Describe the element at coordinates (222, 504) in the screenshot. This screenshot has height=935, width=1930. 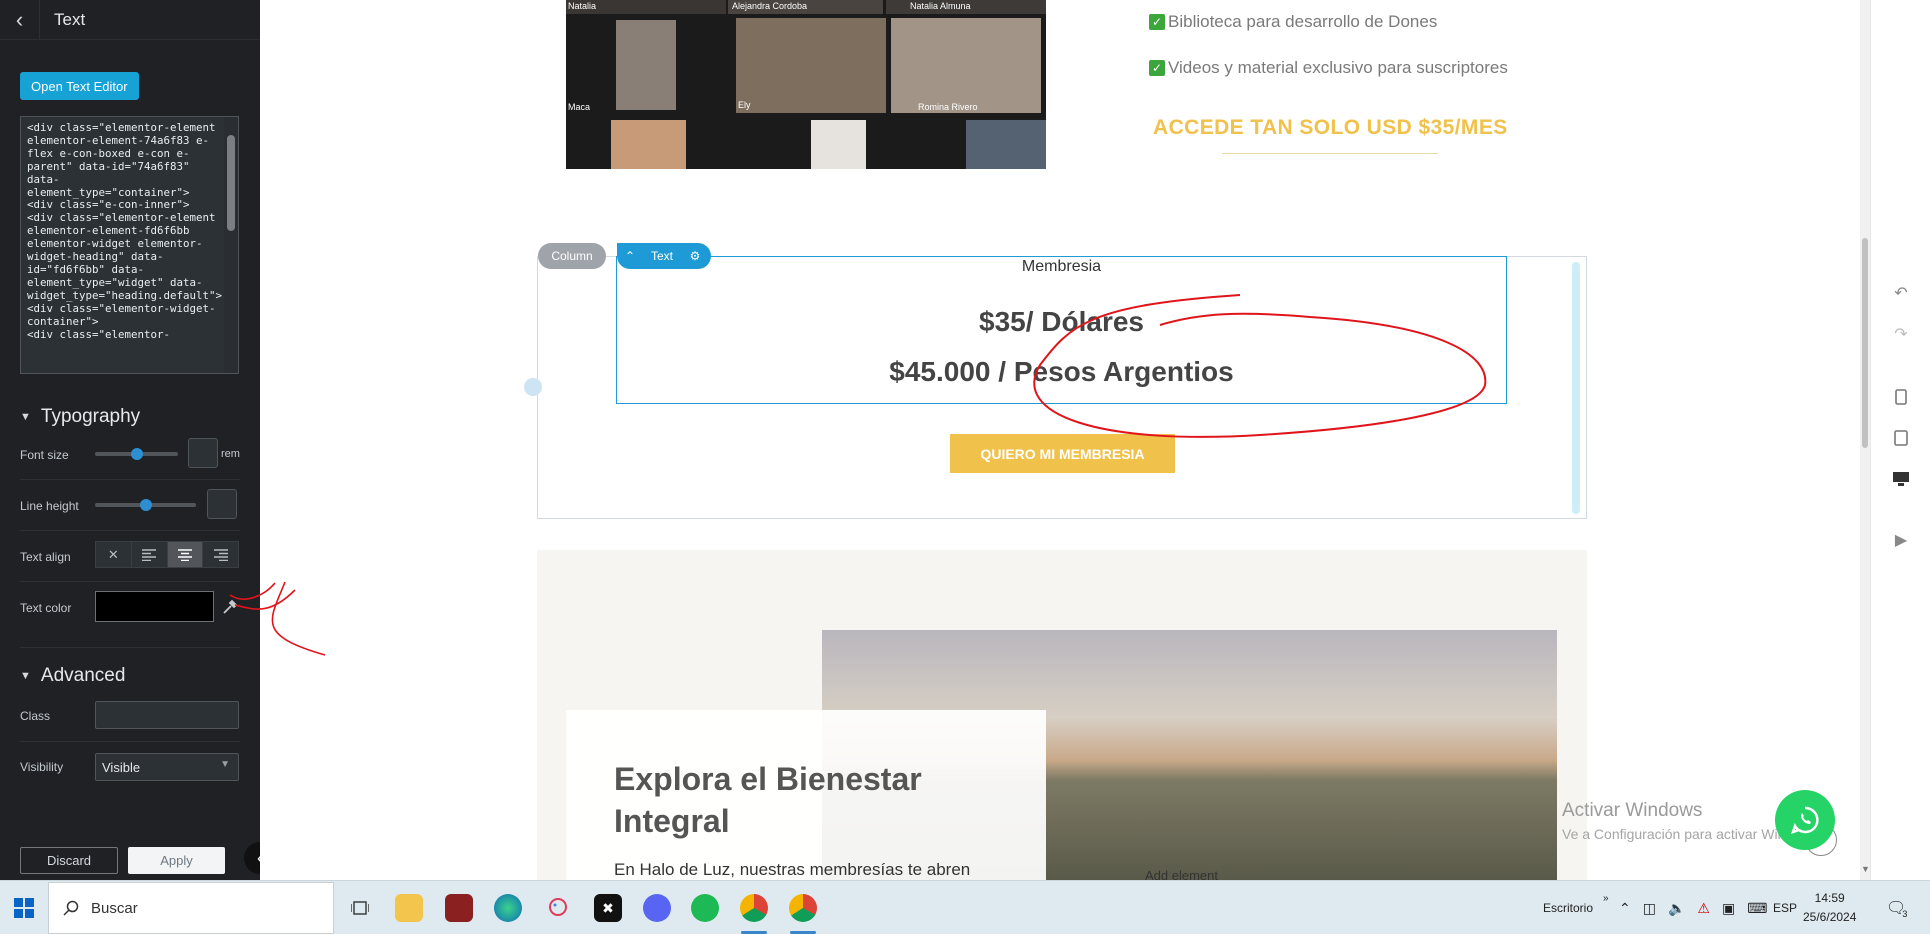
I see `line-height-input` at that location.